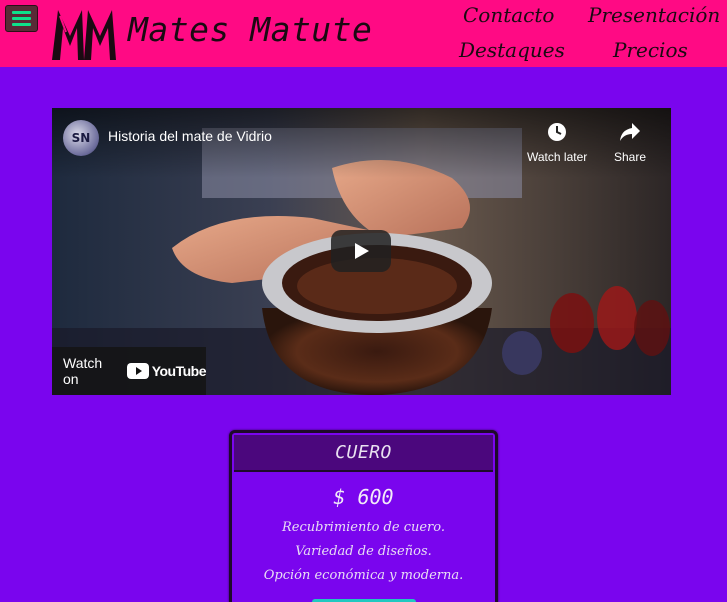  I want to click on watch-on-youtube-button: Watch on YouTube, so click(129, 371).